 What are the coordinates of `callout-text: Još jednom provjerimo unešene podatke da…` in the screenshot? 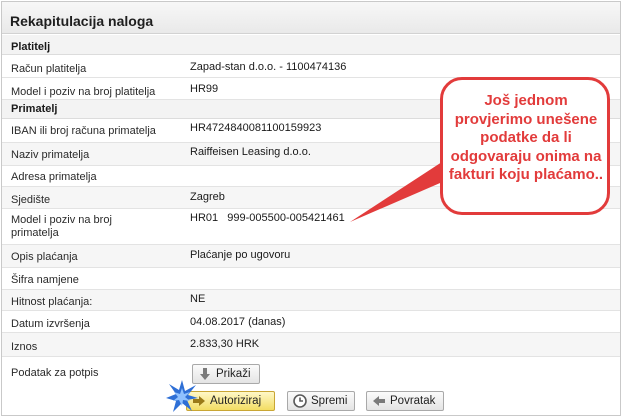 It's located at (526, 137).